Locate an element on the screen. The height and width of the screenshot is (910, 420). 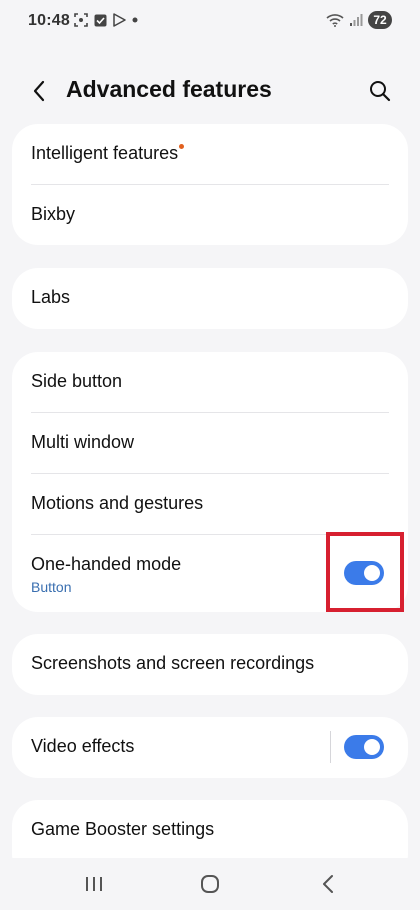
nav-back-button is located at coordinates (328, 884).